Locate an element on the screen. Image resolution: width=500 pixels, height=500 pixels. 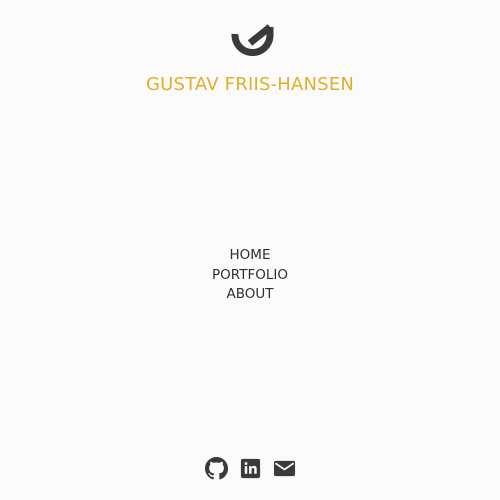
main-nav: HOME PORTFOLIO ABOUT is located at coordinates (250, 275).